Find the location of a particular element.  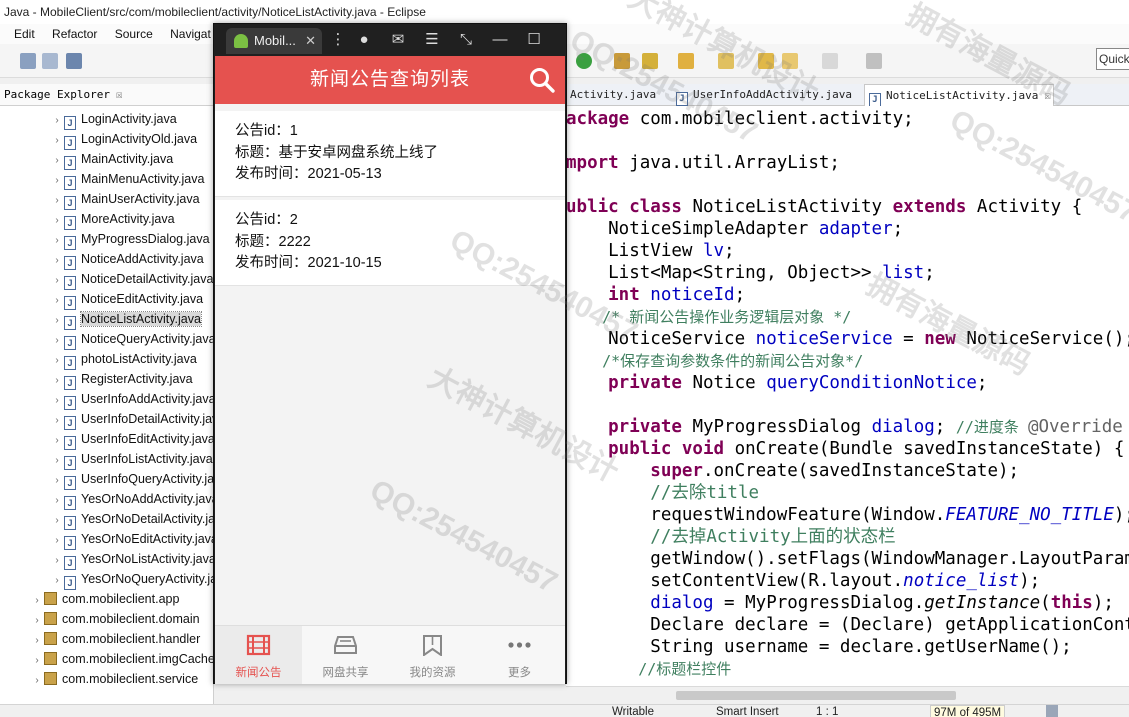

file-tree-item: › J YesOrNoAddActivity.java is located at coordinates (131, 500).